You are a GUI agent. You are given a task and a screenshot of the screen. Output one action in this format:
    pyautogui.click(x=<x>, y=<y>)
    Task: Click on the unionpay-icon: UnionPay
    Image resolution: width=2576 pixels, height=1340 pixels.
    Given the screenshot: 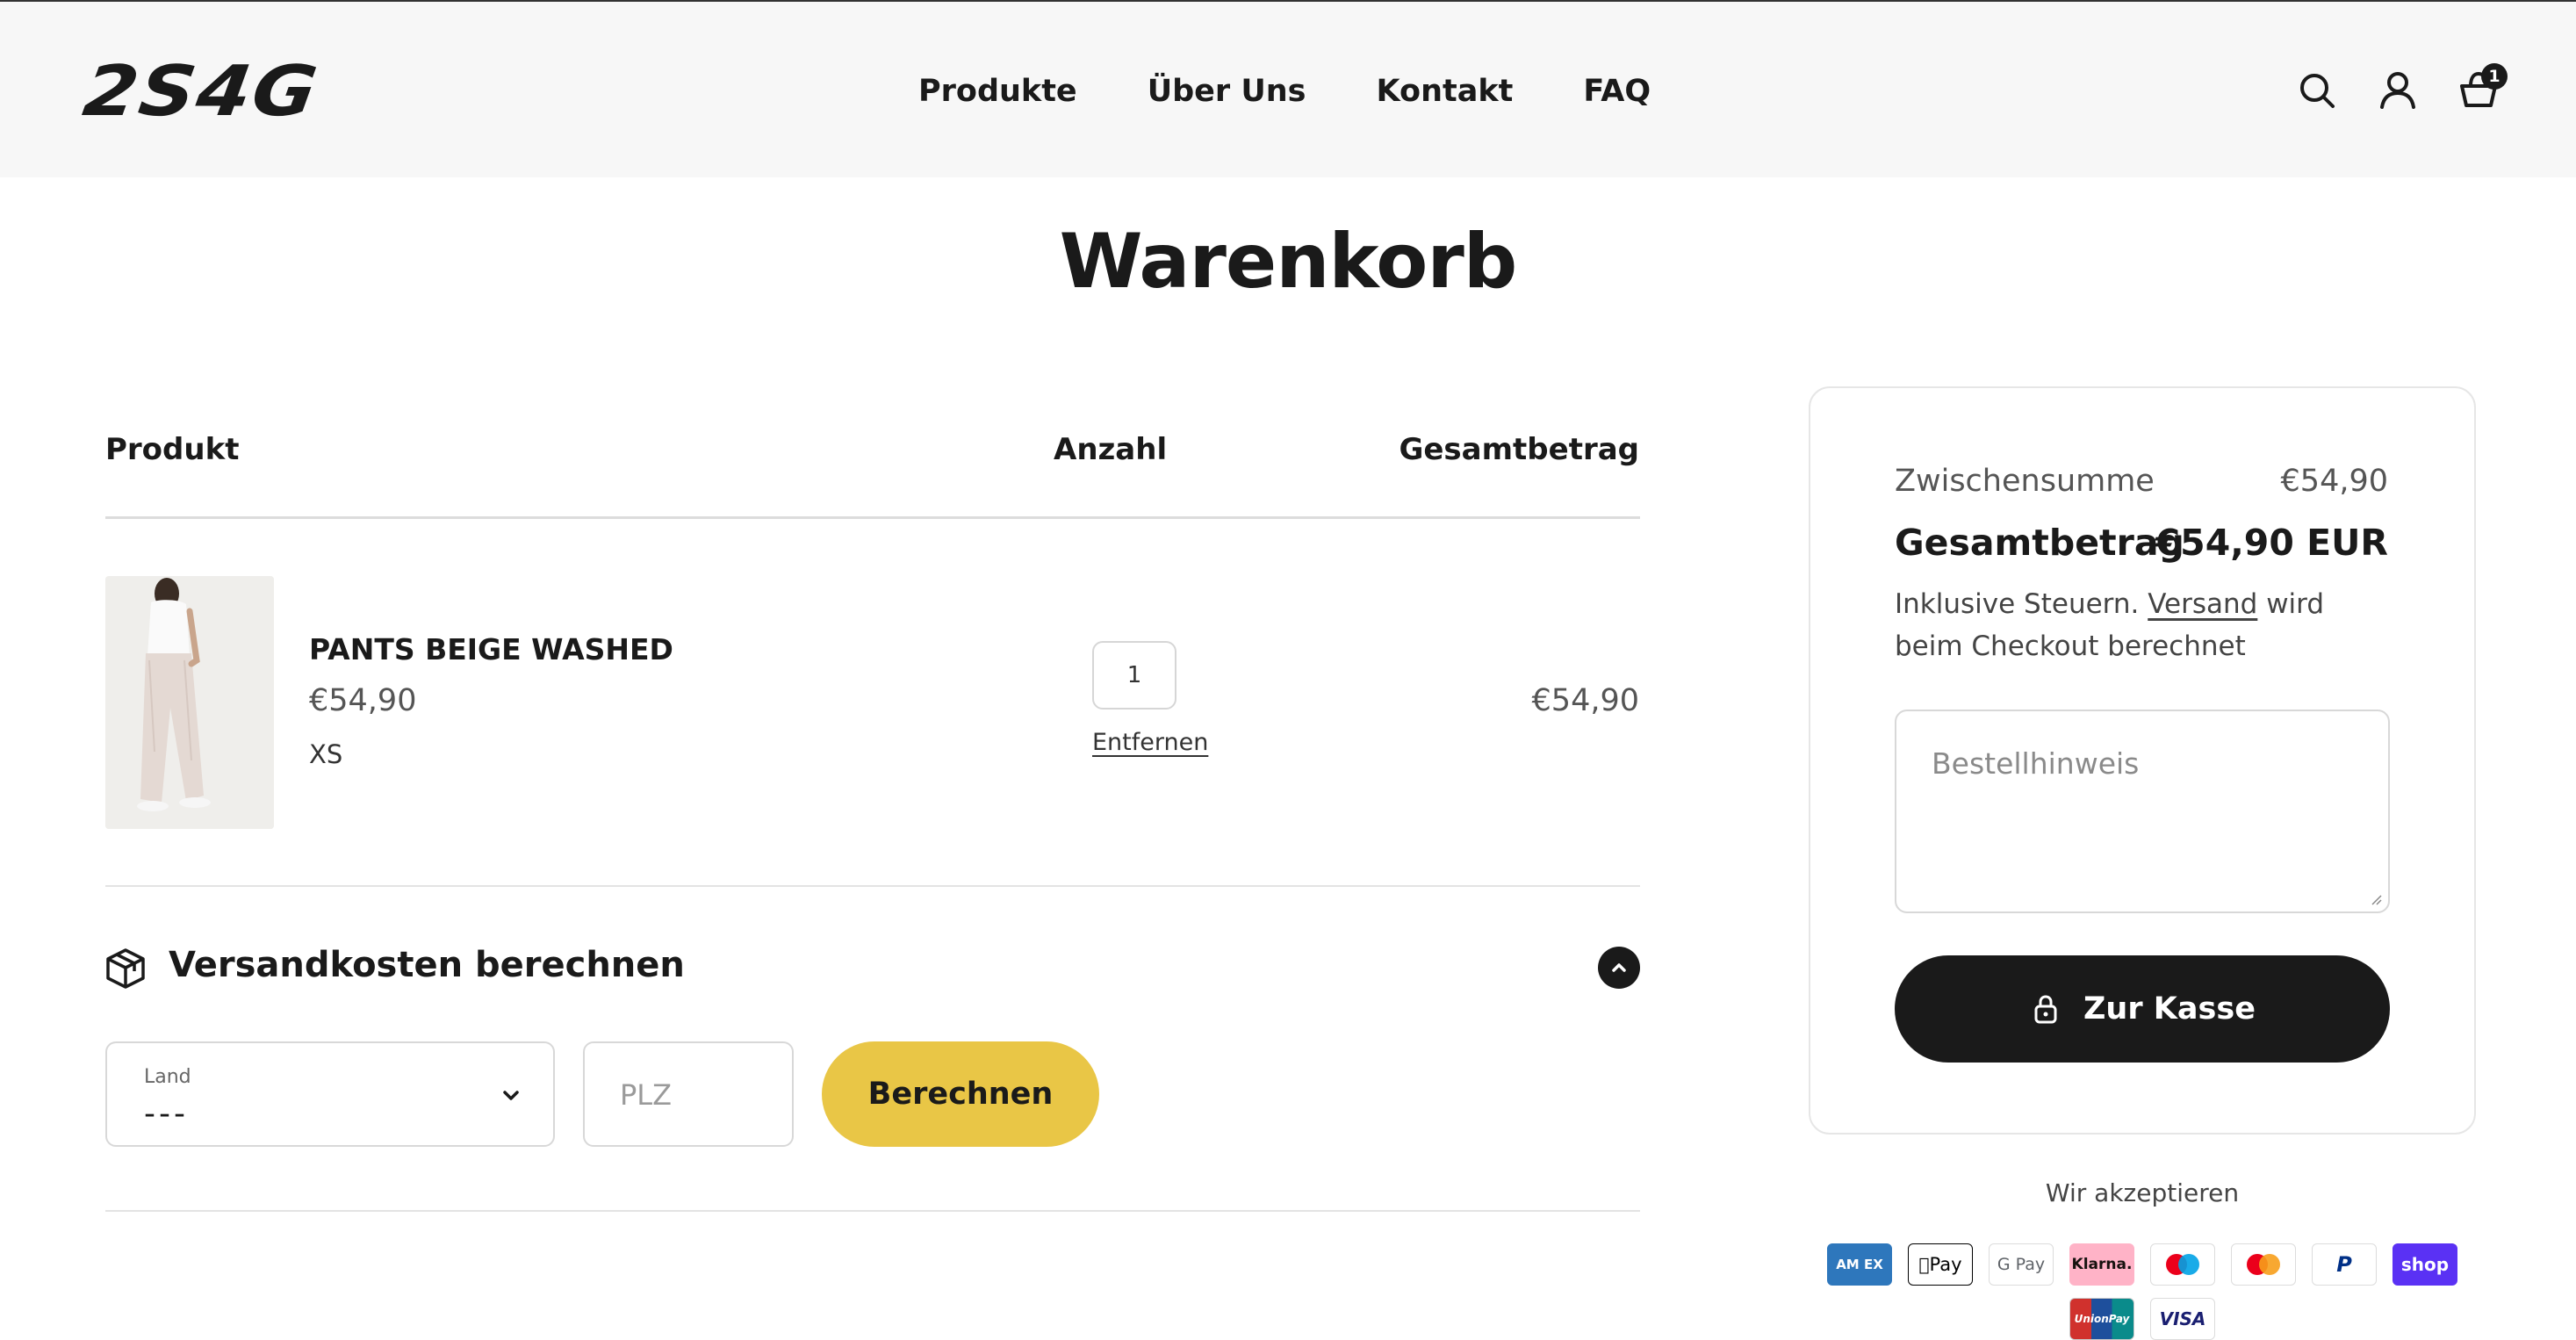 What is the action you would take?
    pyautogui.click(x=2101, y=1319)
    